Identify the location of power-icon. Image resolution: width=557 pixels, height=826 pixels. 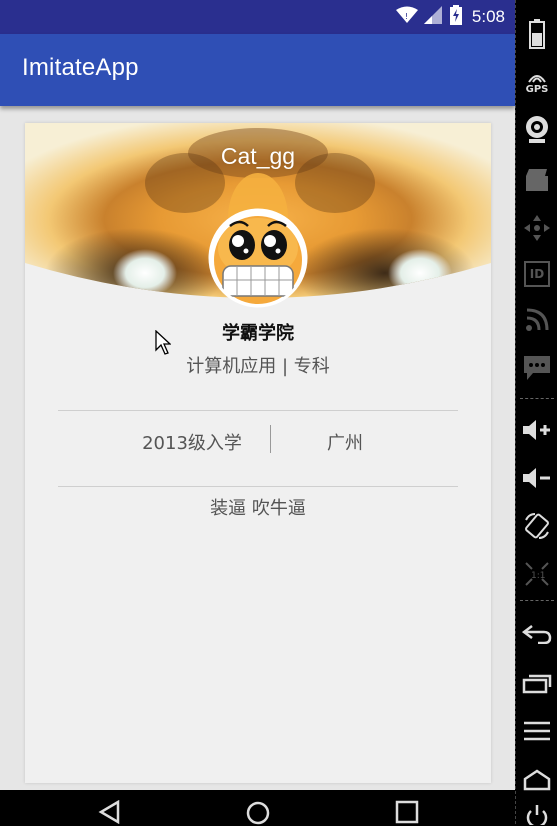
(536, 815).